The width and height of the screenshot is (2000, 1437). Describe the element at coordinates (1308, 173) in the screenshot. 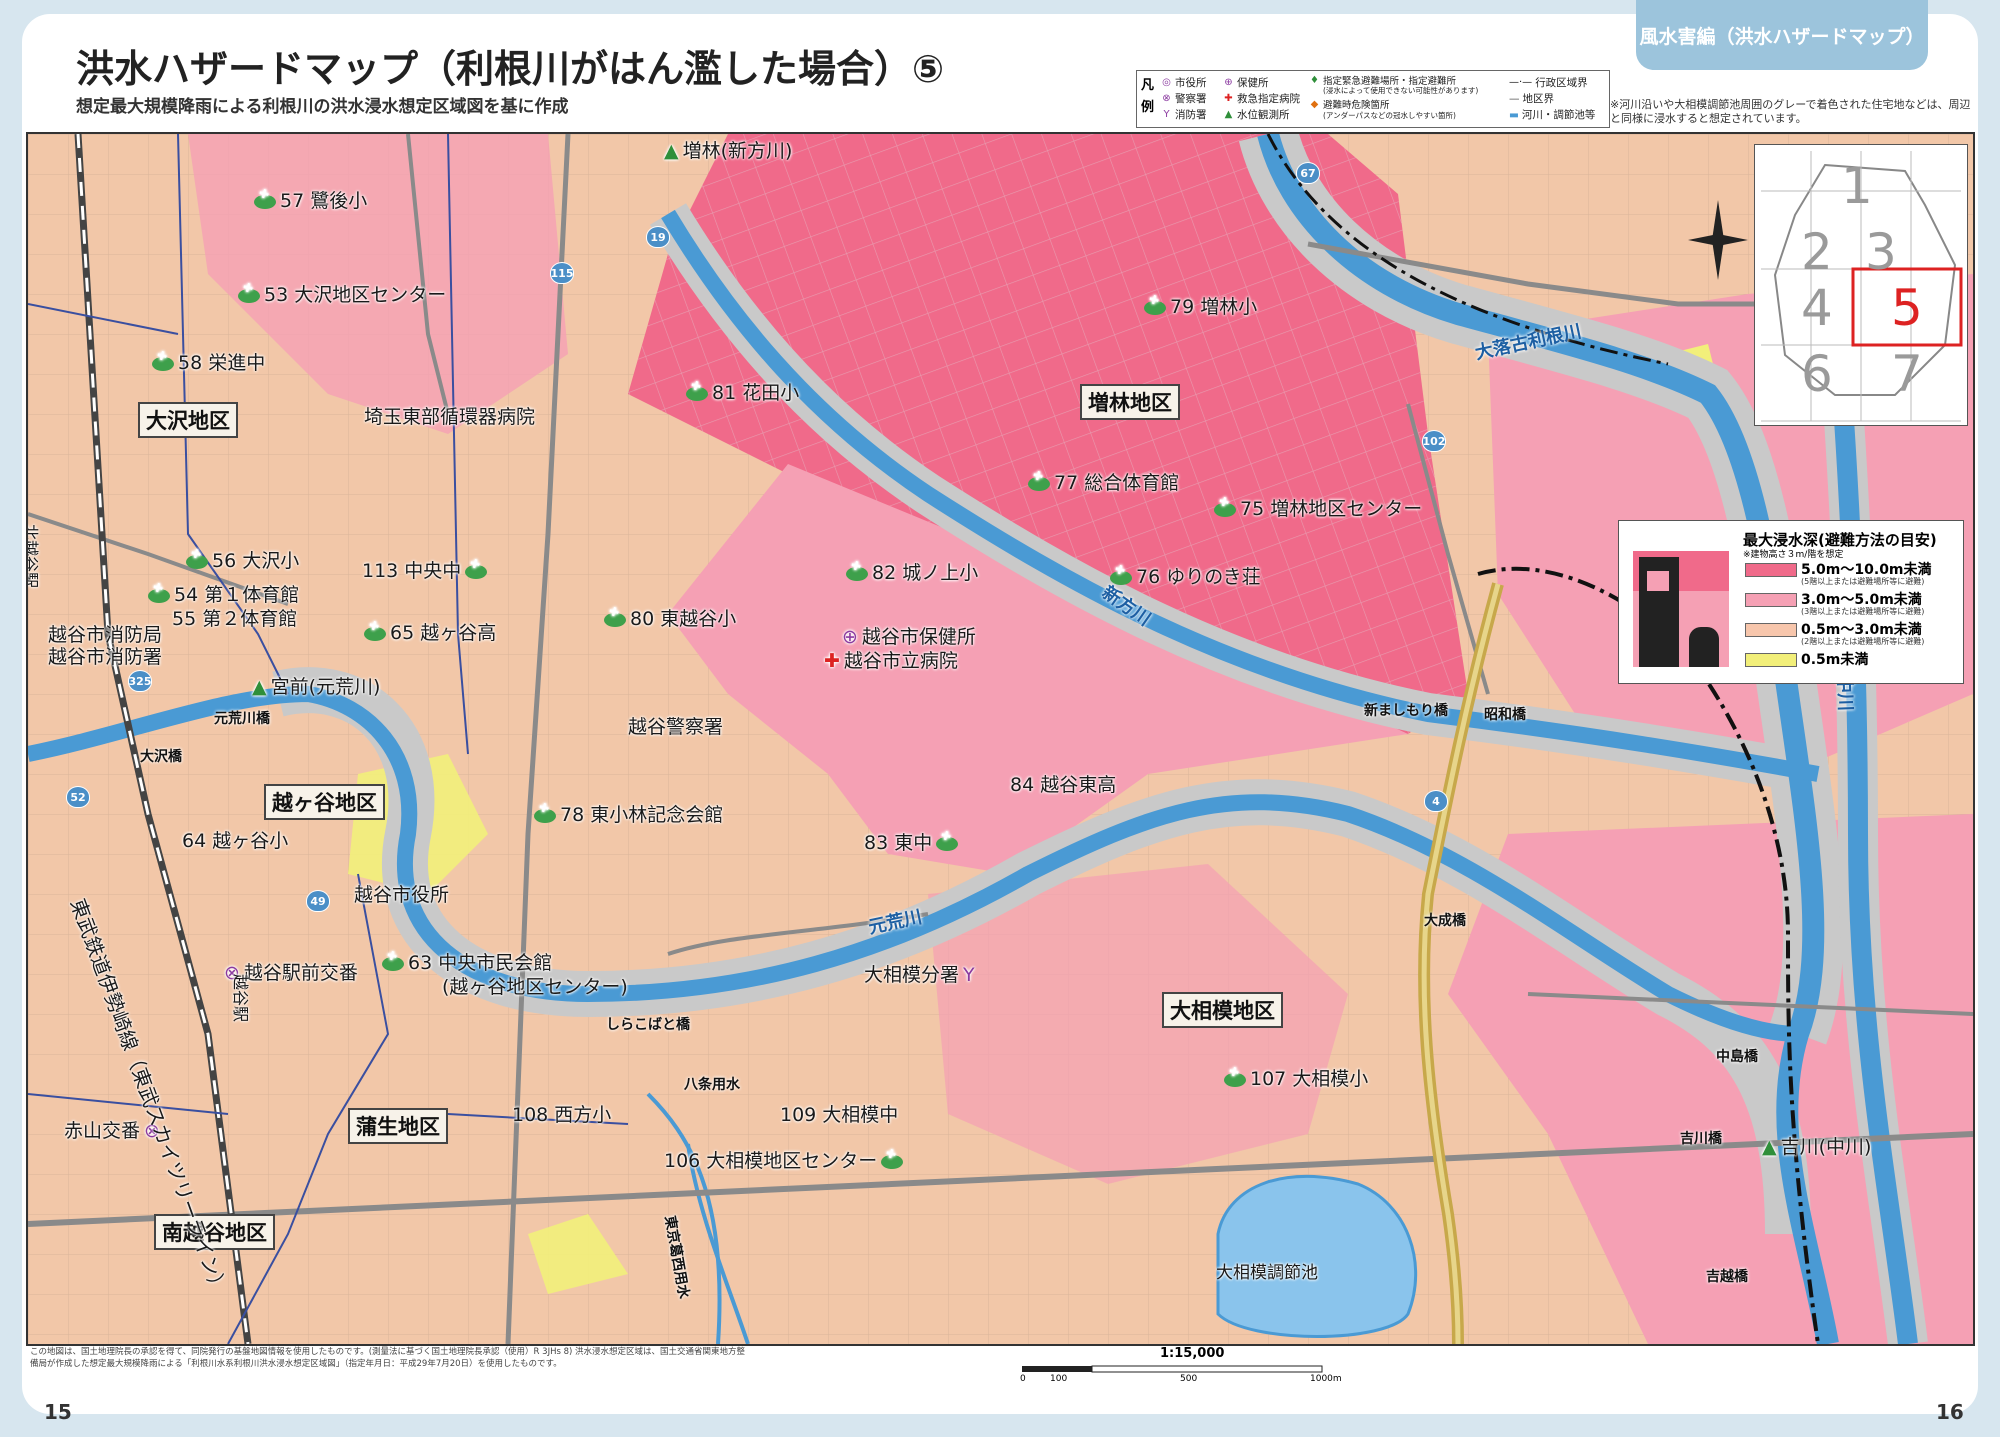

I see `route-shield: 67` at that location.